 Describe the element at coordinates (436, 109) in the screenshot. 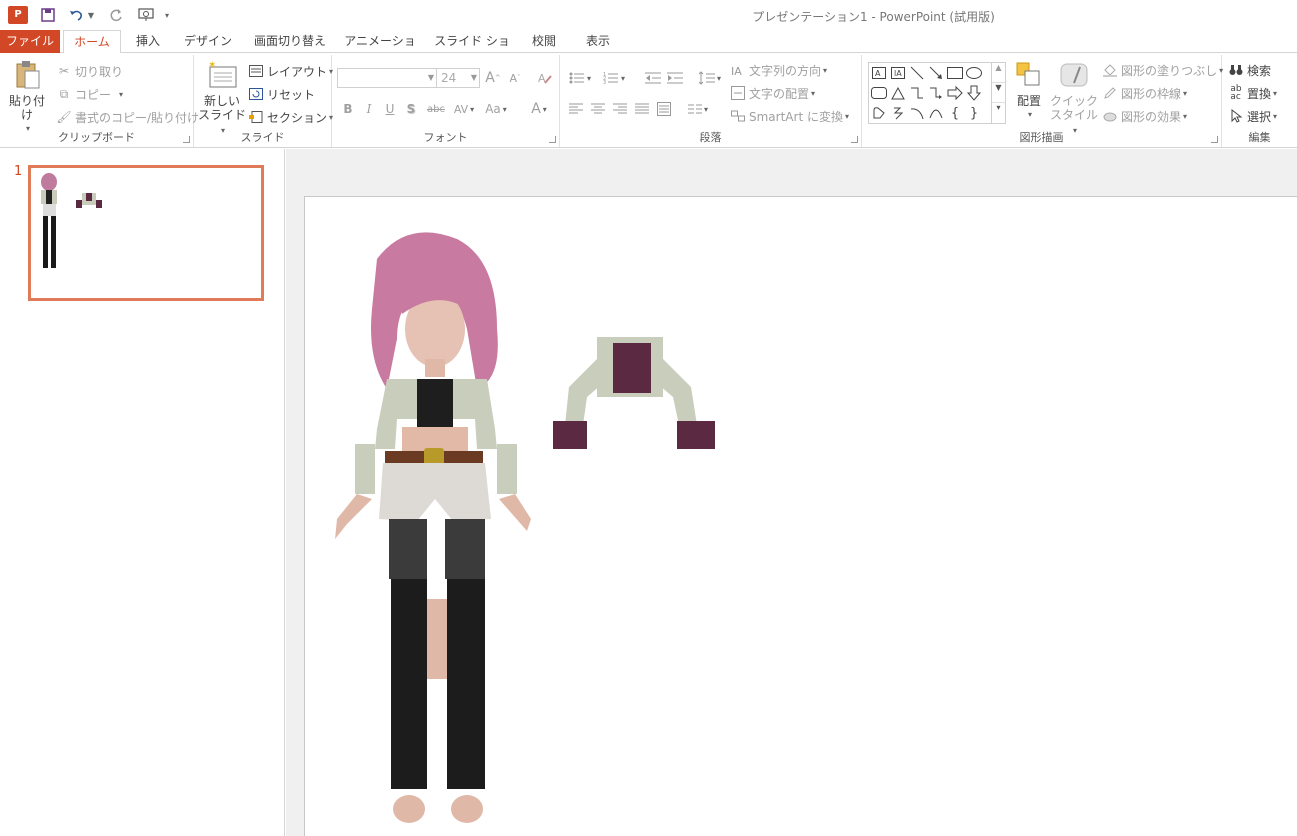

I see `strikethrough-button: abc` at that location.